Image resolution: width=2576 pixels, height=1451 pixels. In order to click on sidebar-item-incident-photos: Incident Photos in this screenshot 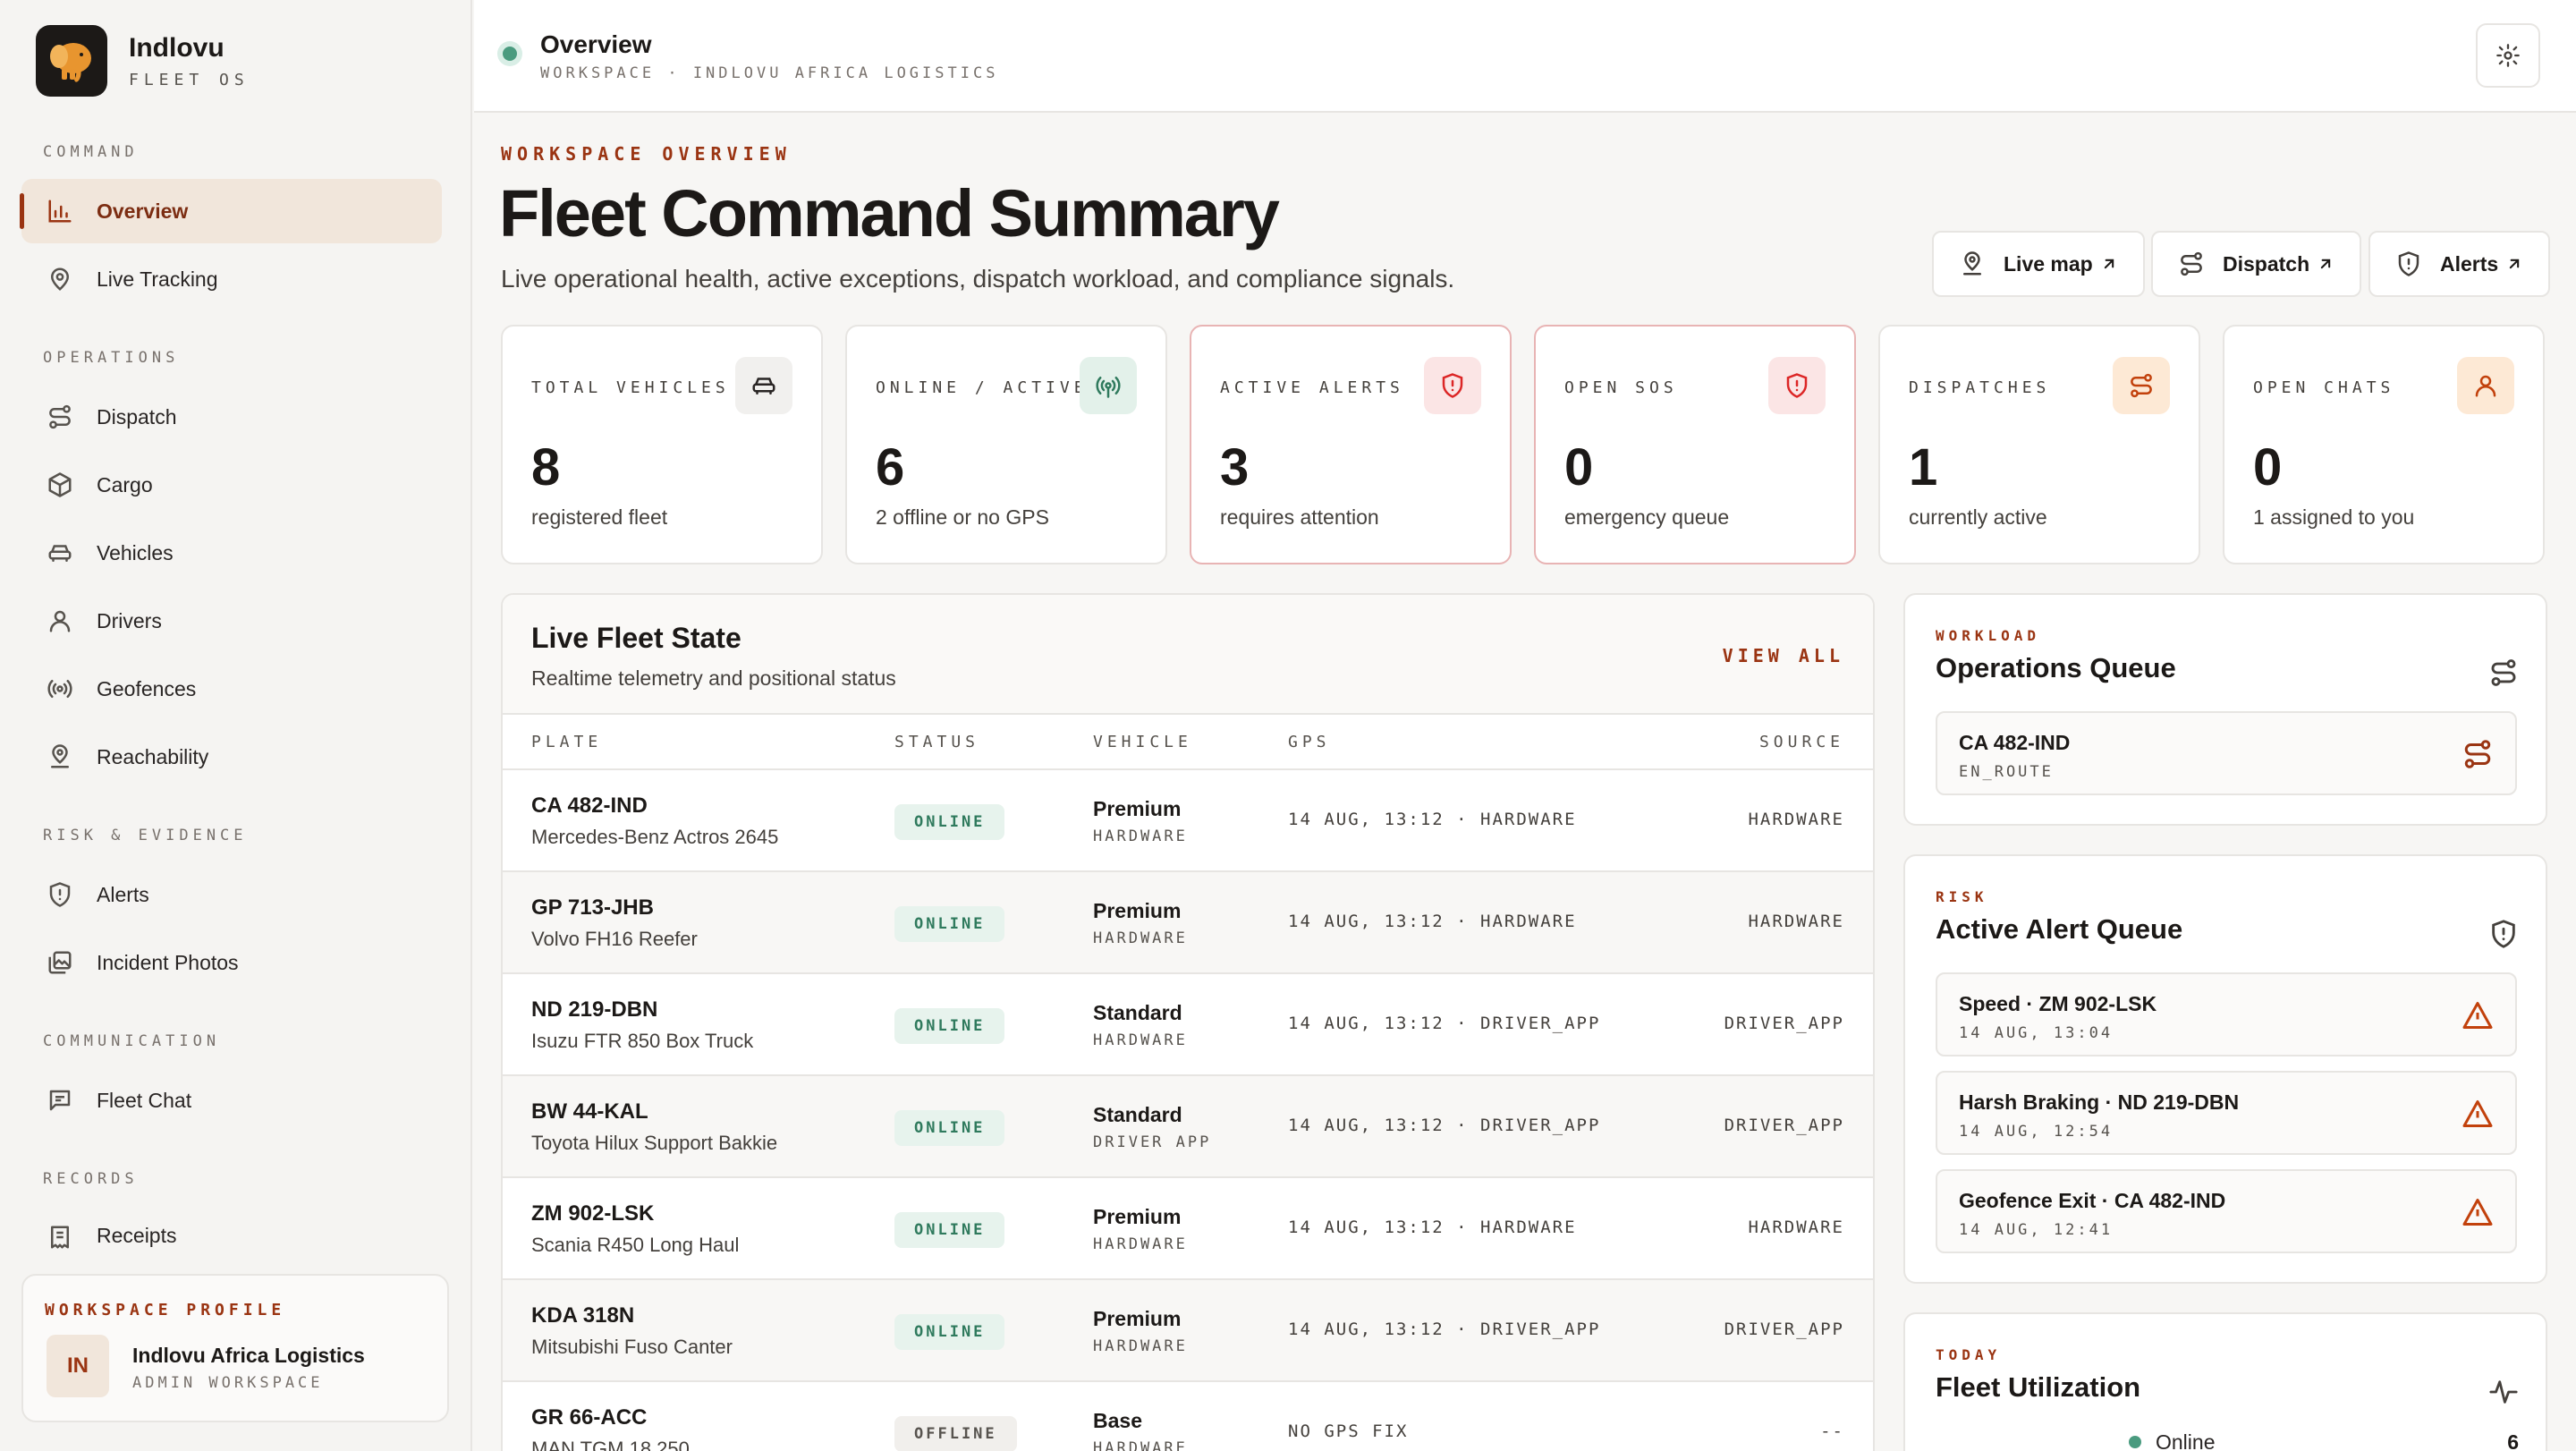, I will do `click(231, 962)`.